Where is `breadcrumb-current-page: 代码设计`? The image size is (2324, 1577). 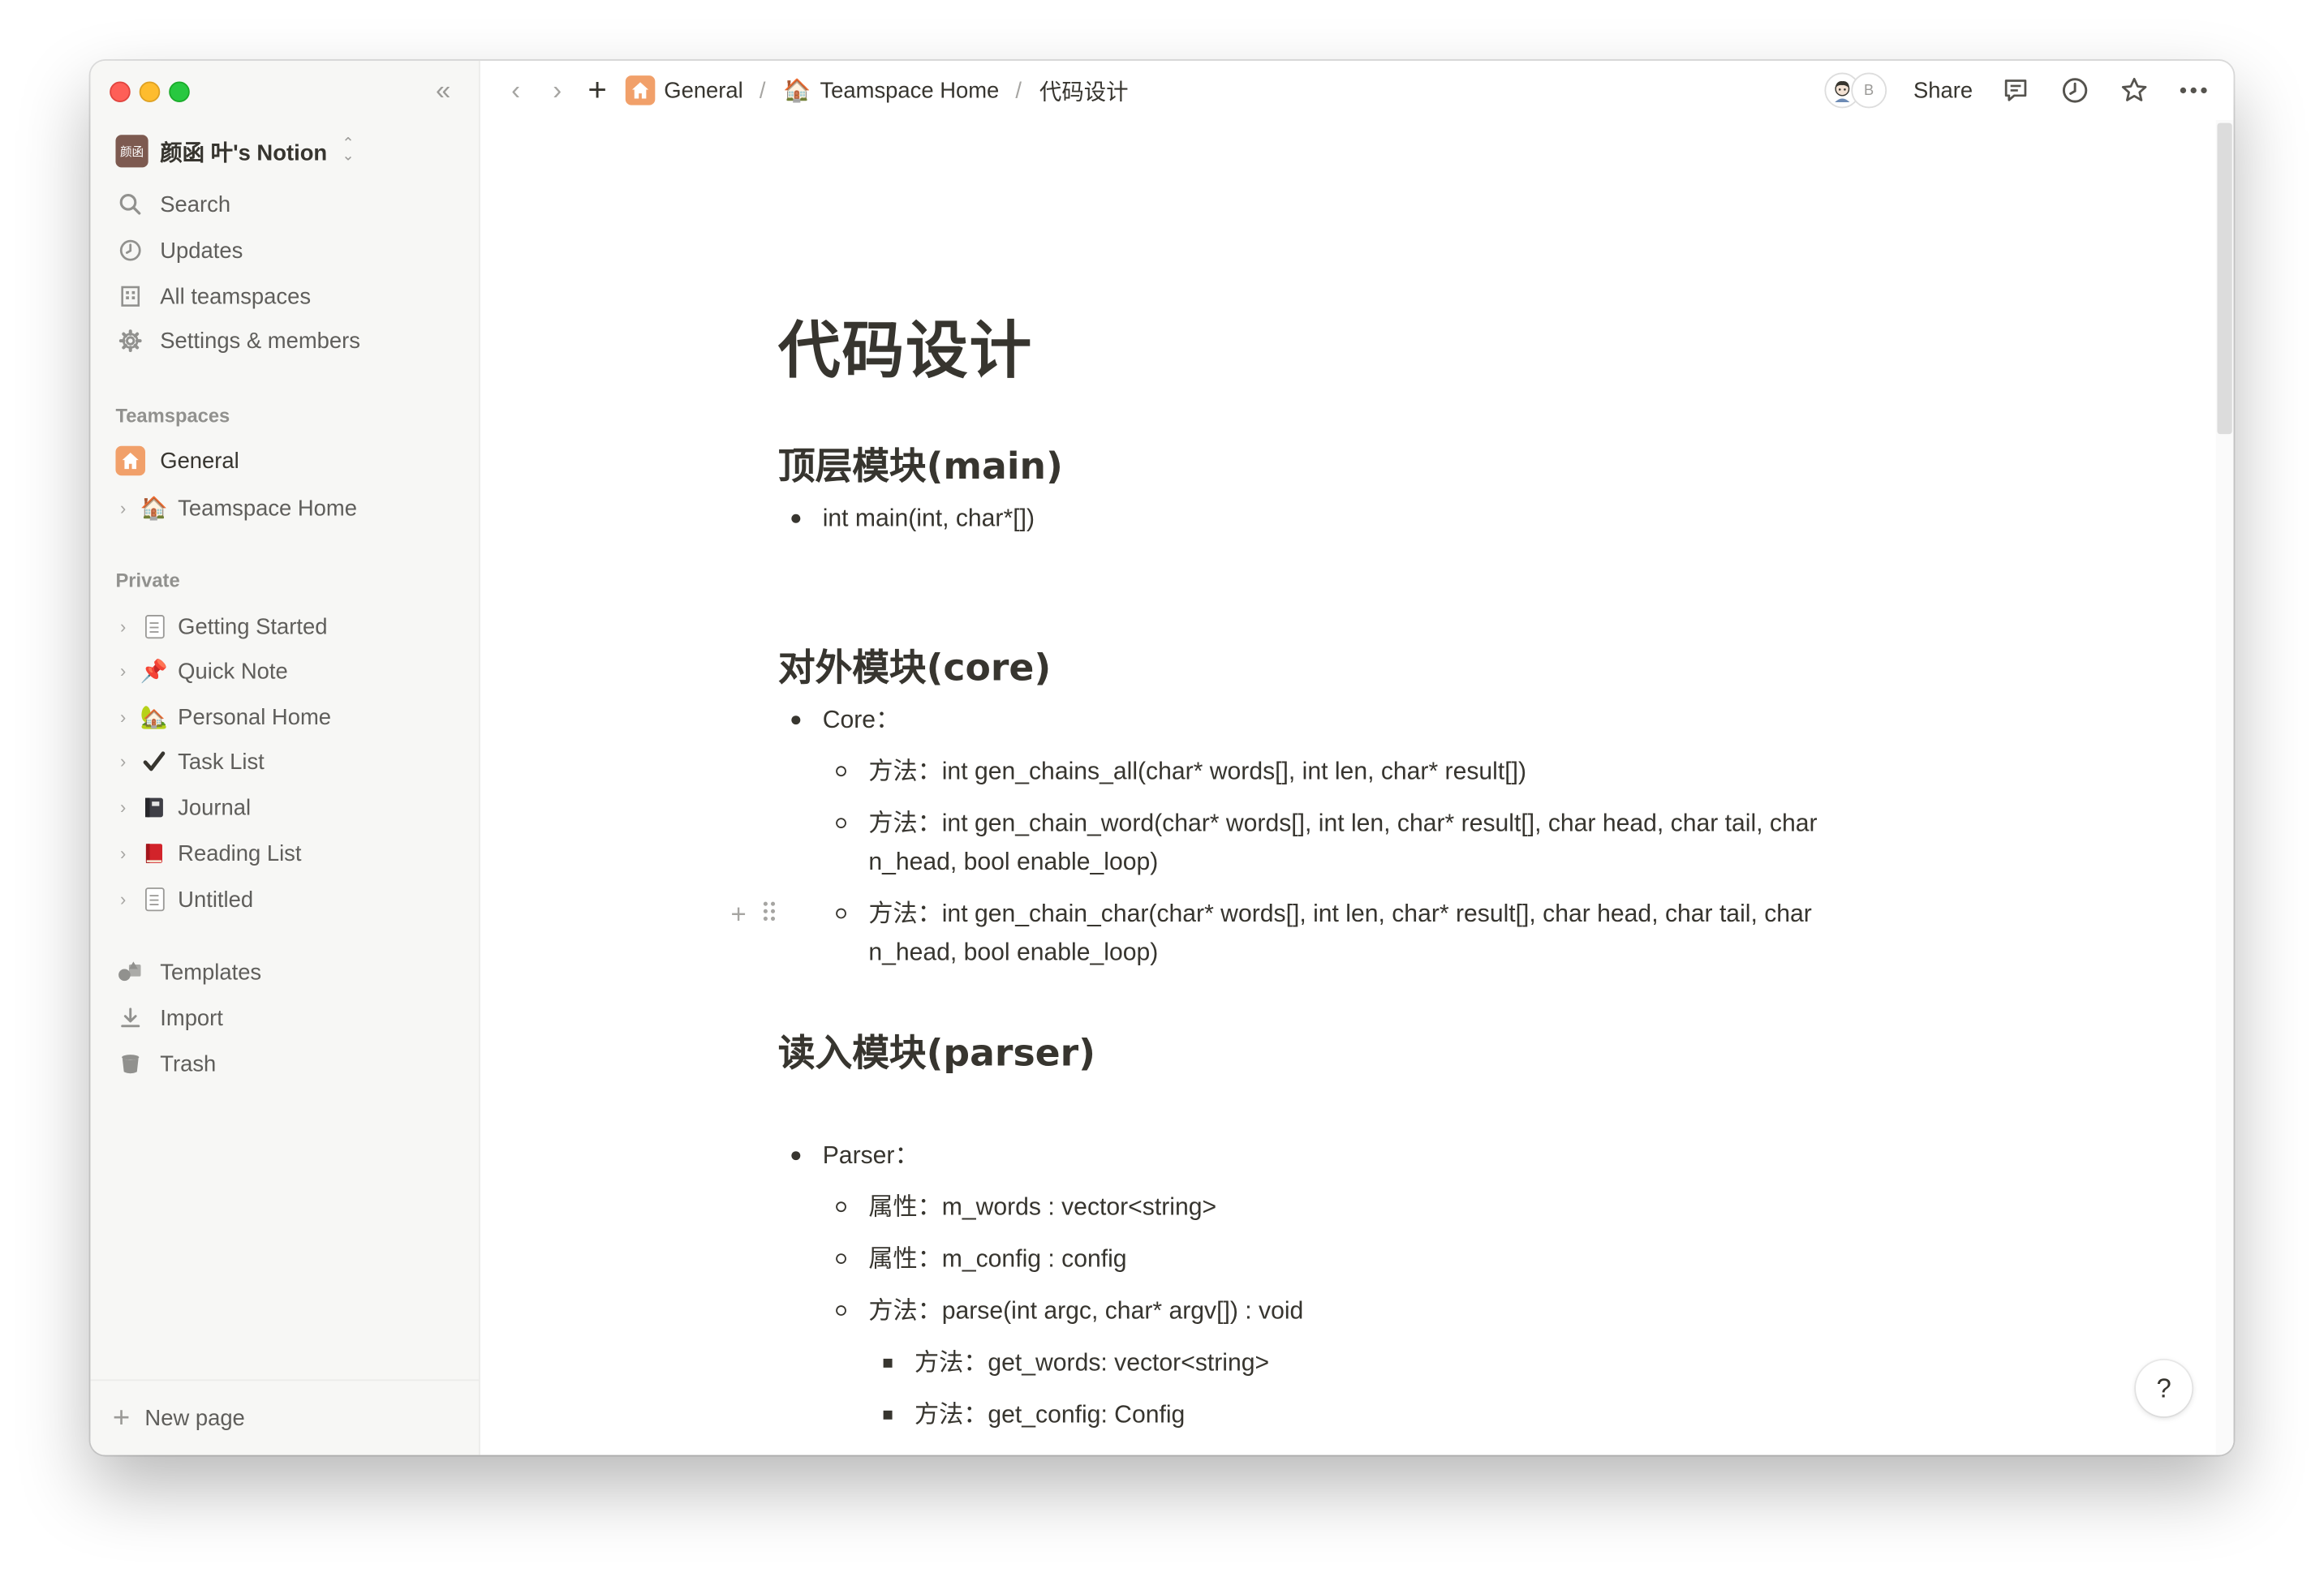 breadcrumb-current-page: 代码设计 is located at coordinates (1084, 90).